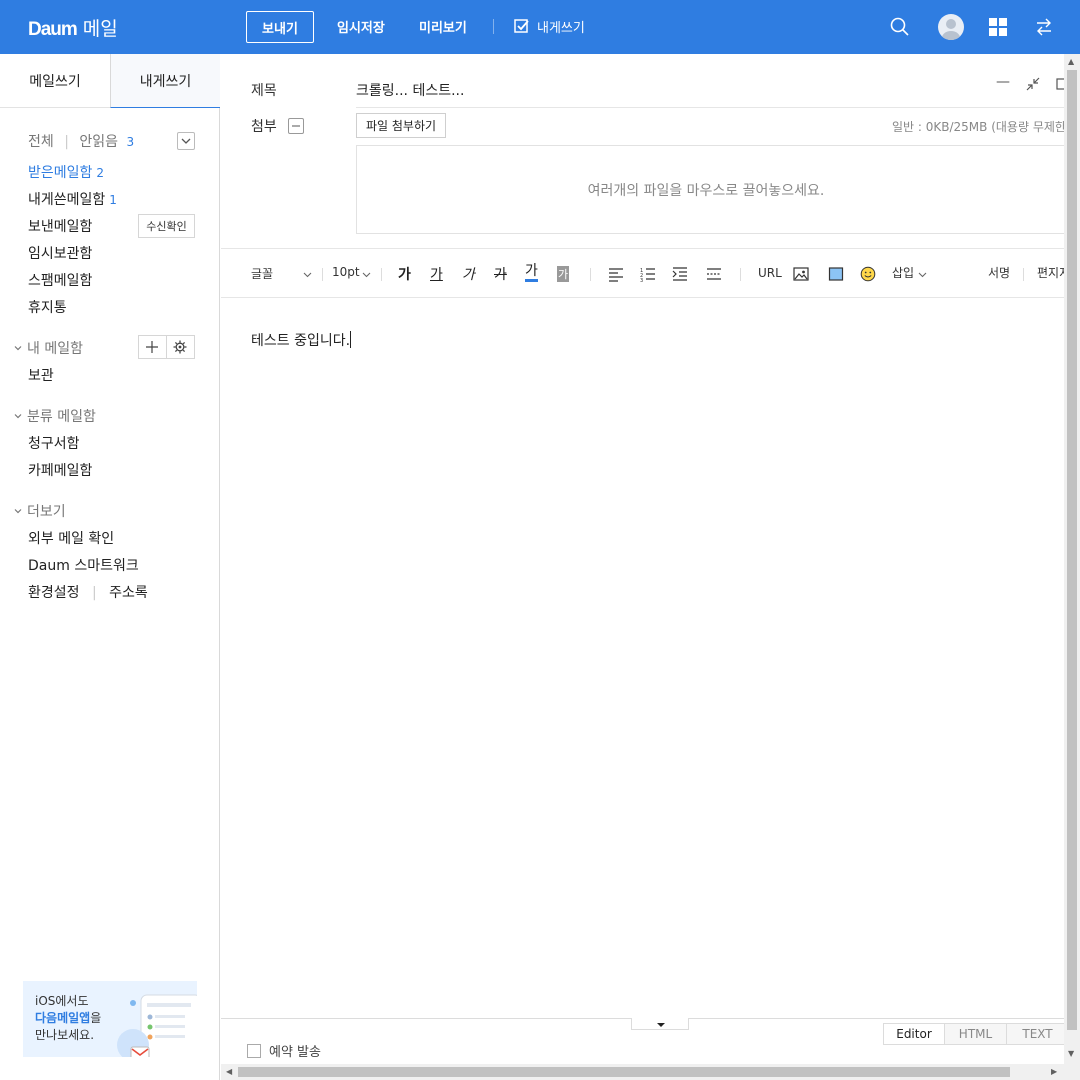 The width and height of the screenshot is (1080, 1080). What do you see at coordinates (53, 29) in the screenshot?
I see `logo-brand: Daum` at bounding box center [53, 29].